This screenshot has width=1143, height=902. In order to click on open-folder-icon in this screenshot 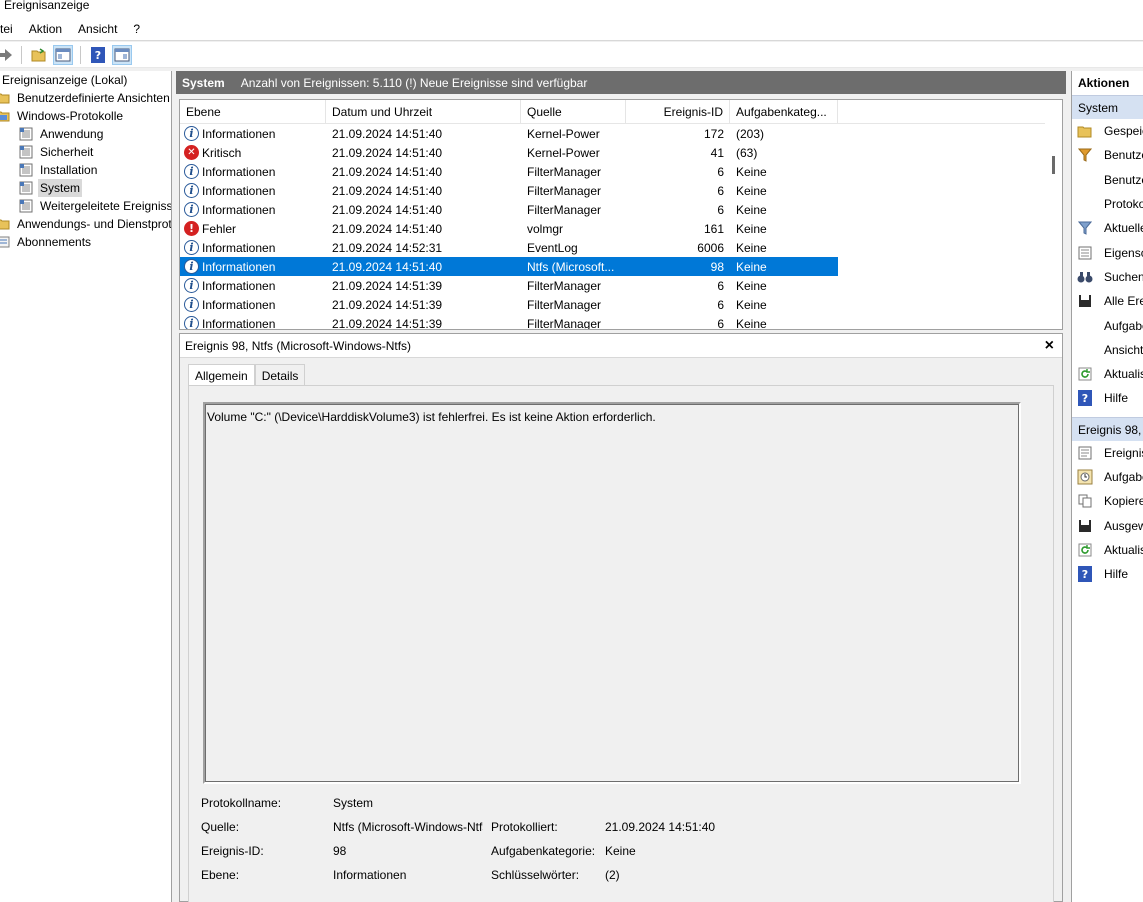, I will do `click(39, 55)`.